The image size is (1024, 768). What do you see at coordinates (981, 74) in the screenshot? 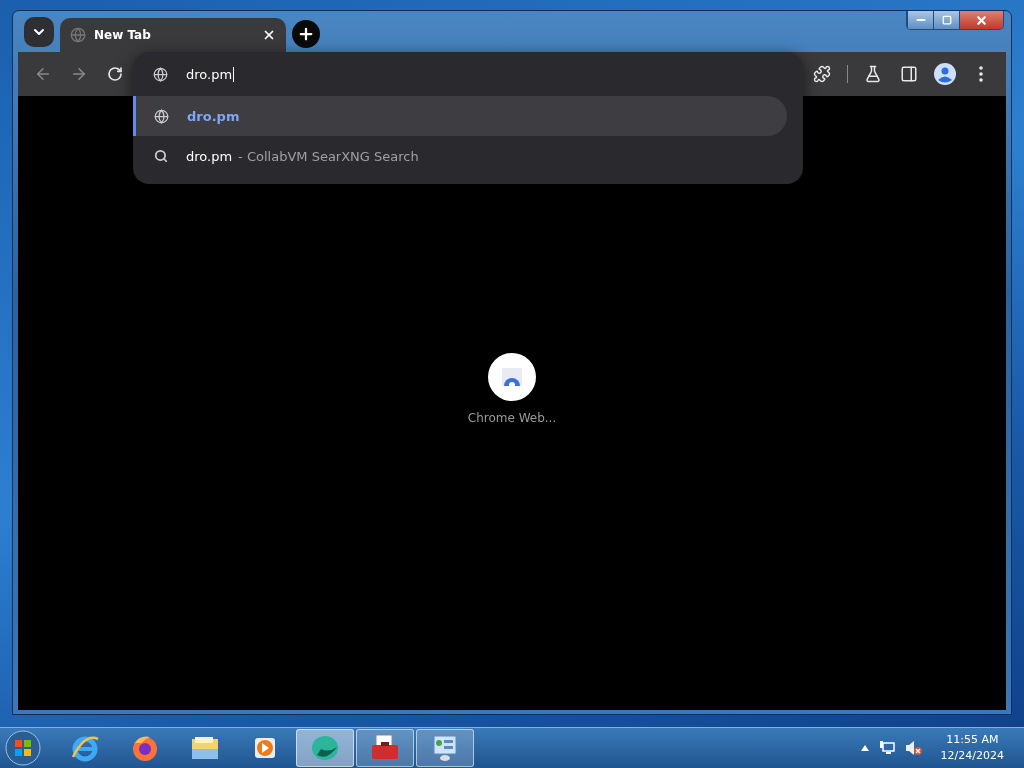
I see `more-icon` at bounding box center [981, 74].